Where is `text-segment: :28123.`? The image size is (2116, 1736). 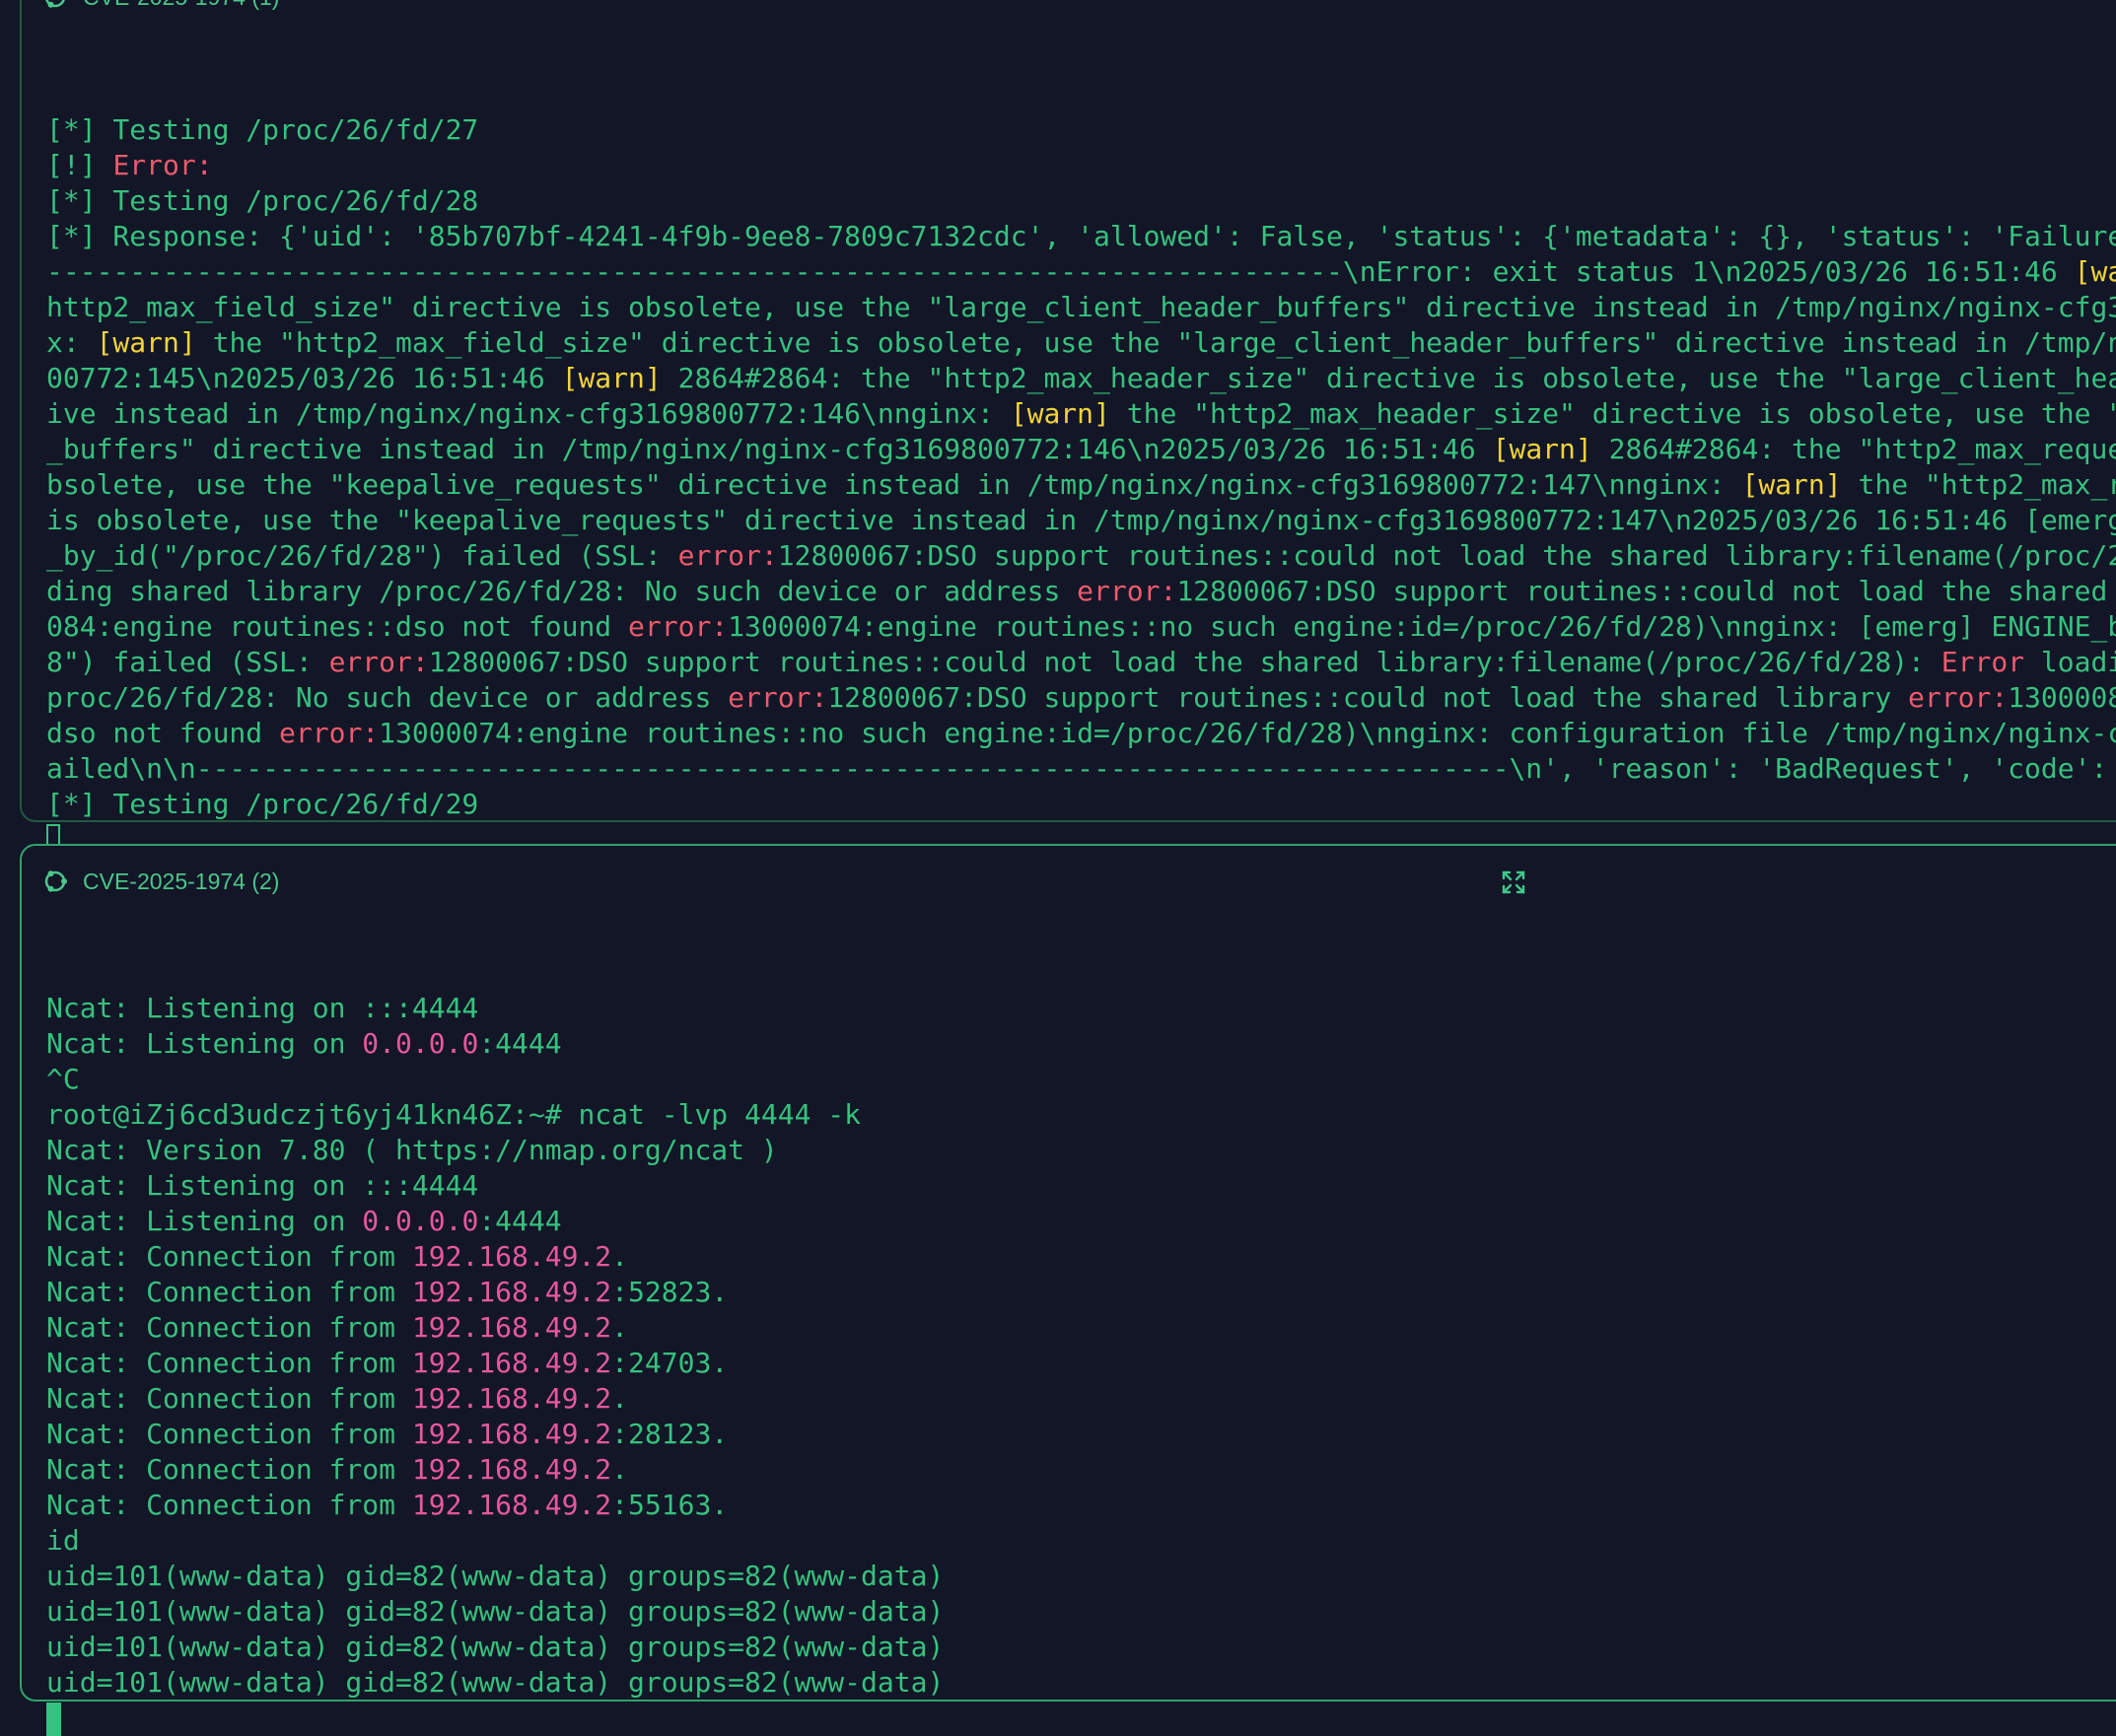
text-segment: :28123. is located at coordinates (670, 1434).